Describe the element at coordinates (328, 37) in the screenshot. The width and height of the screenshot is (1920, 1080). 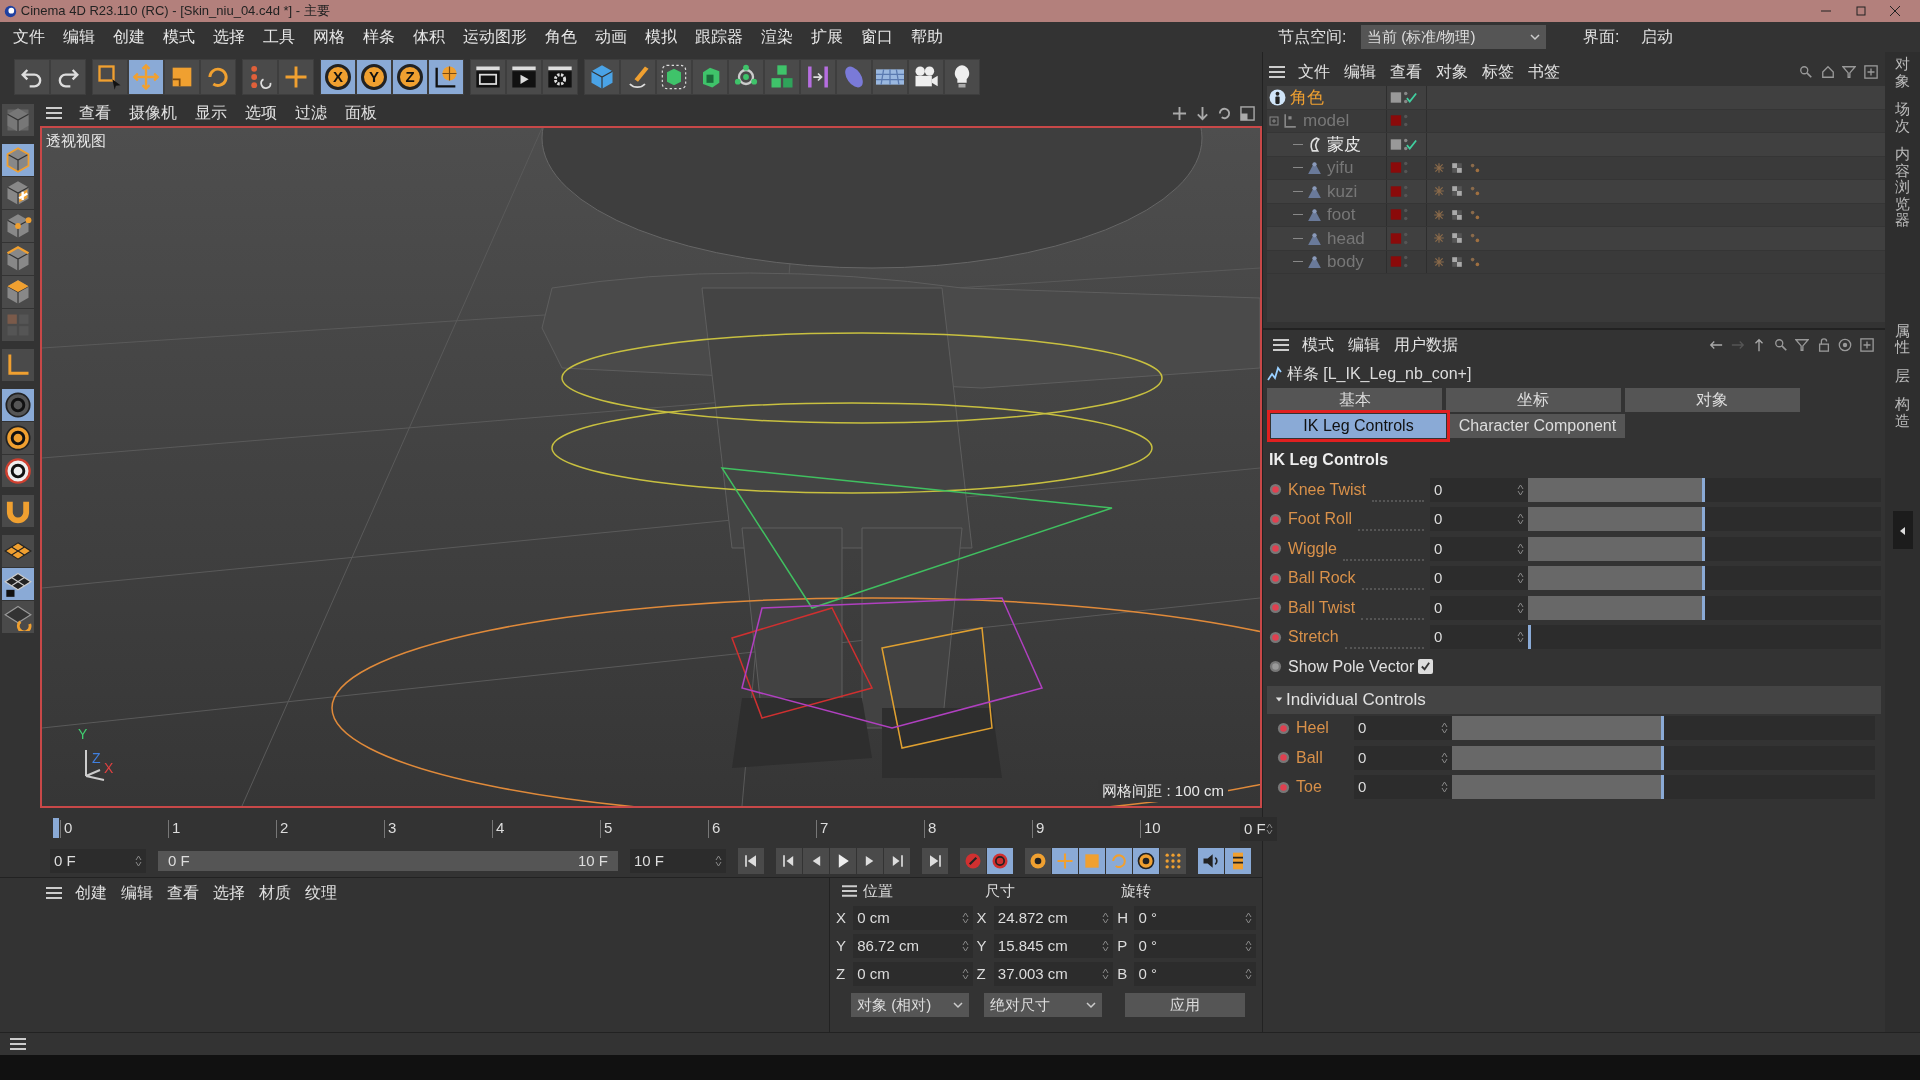
I see `menu-item: 网格` at that location.